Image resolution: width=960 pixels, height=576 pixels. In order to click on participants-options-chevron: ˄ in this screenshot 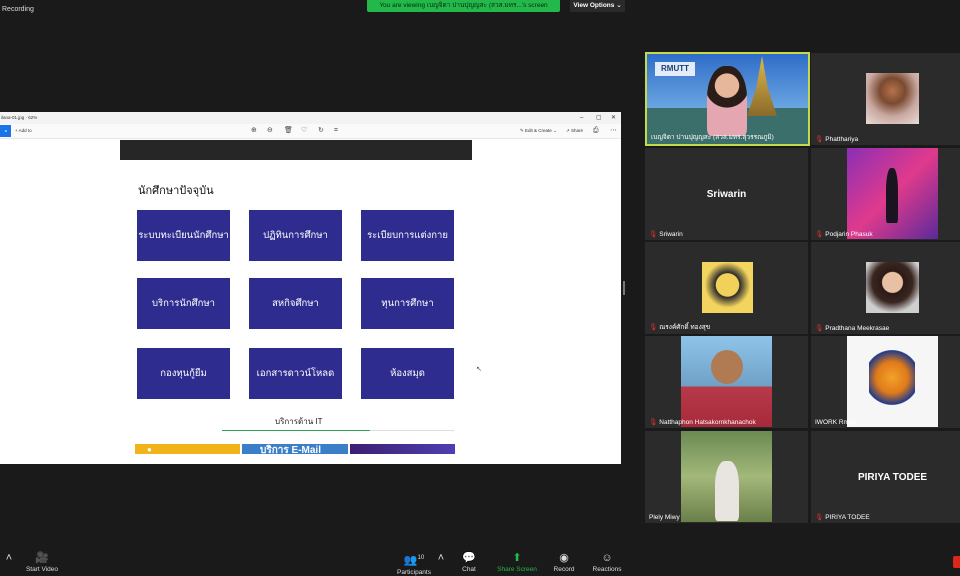, I will do `click(441, 556)`.